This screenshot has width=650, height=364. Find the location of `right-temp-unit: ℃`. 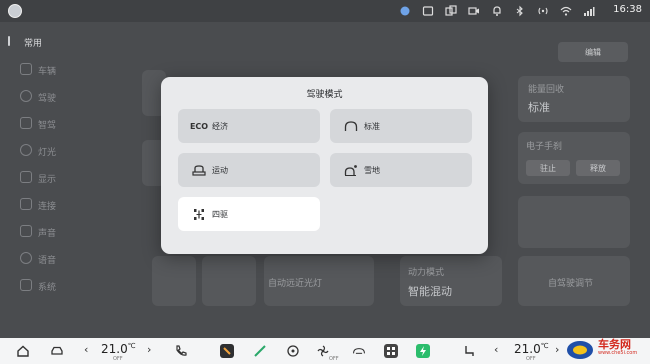

right-temp-unit: ℃ is located at coordinates (544, 346).